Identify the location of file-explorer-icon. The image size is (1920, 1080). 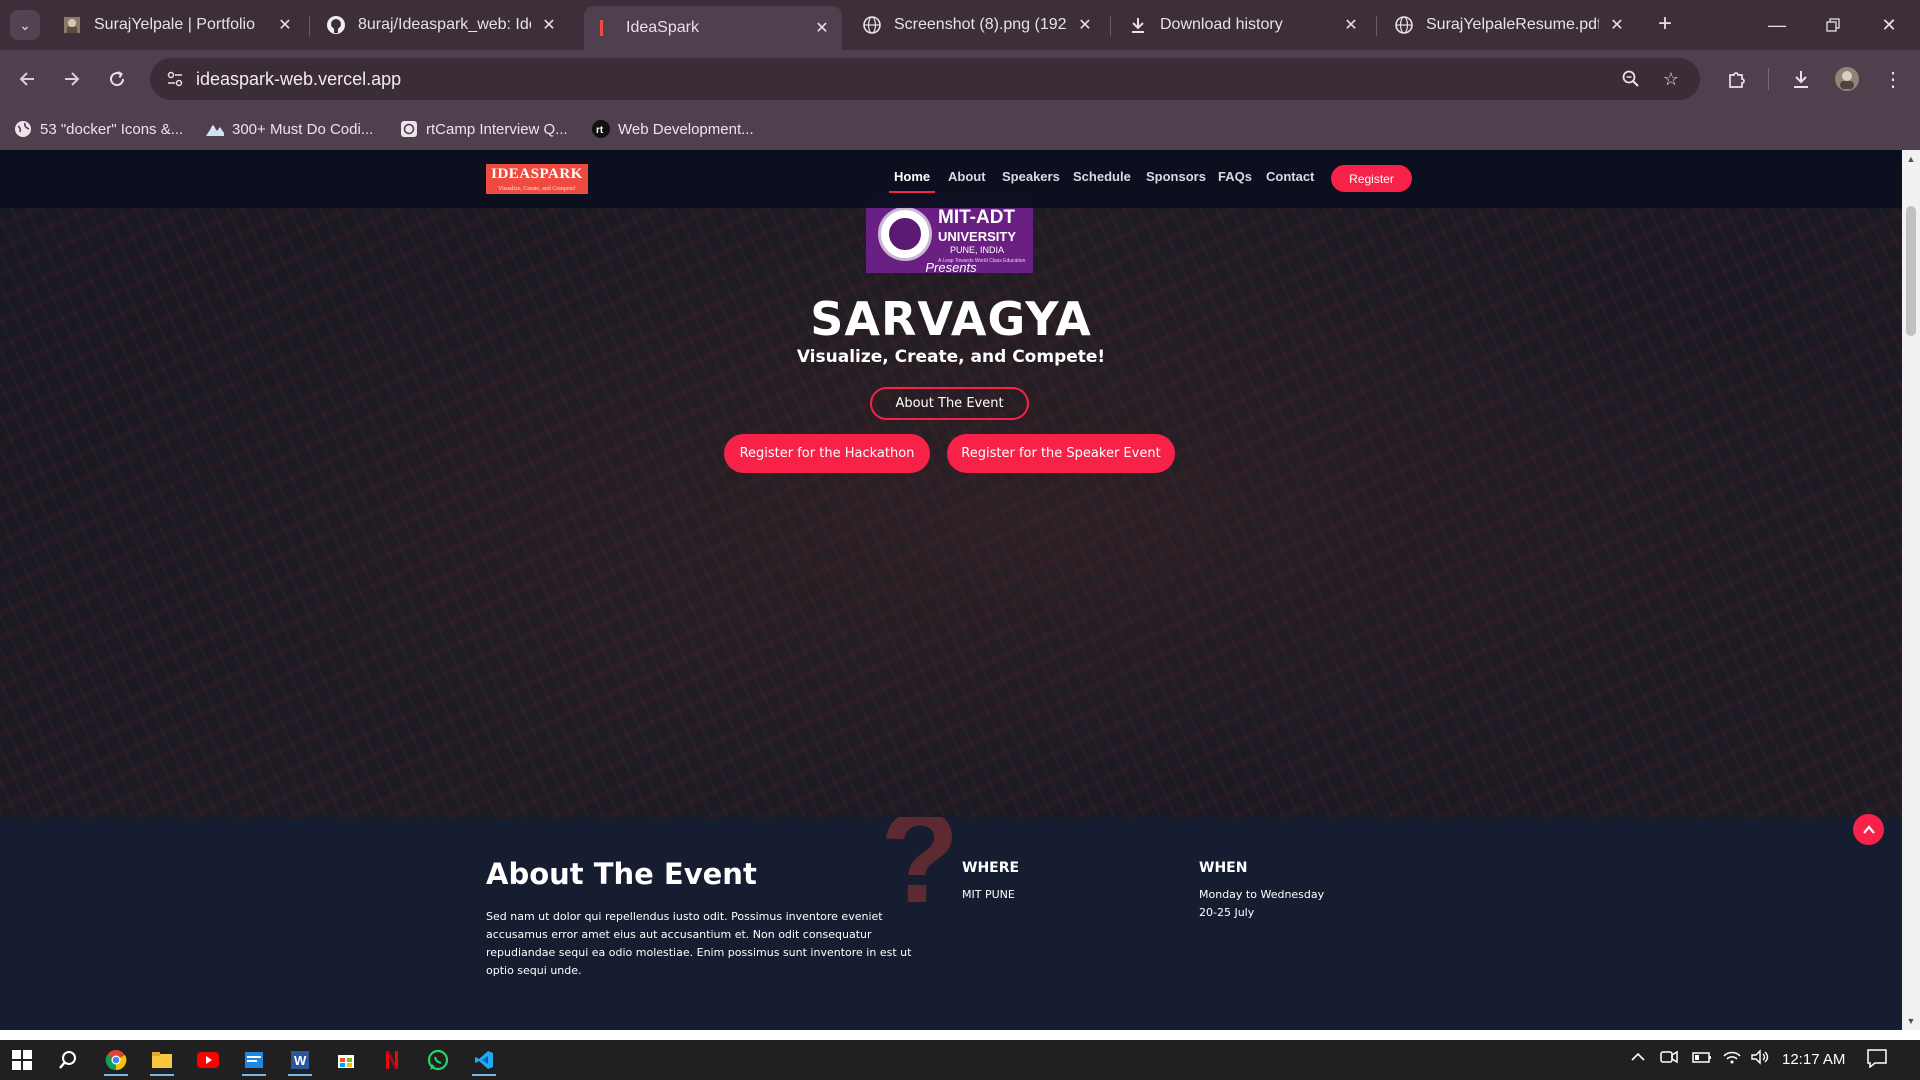
(162, 1060).